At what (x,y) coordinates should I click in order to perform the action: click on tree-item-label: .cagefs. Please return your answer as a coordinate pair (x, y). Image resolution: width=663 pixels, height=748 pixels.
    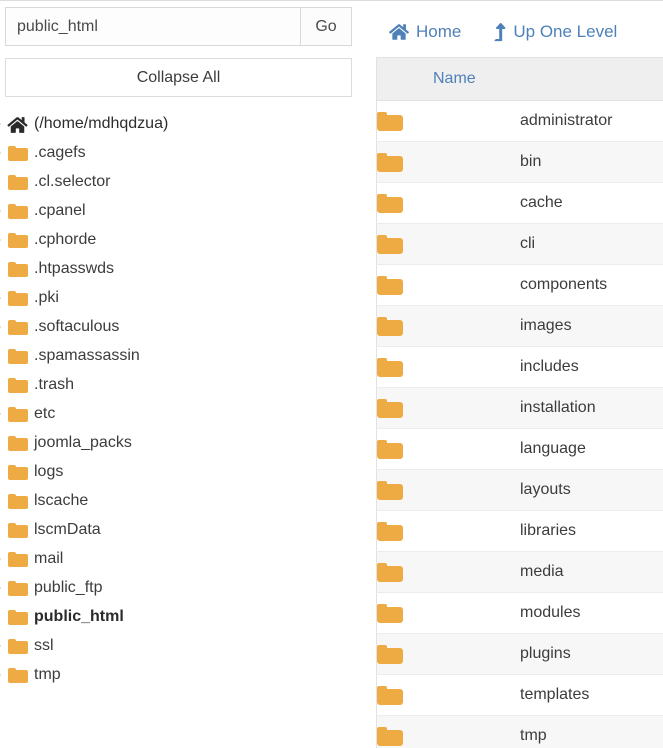
    Looking at the image, I should click on (60, 152).